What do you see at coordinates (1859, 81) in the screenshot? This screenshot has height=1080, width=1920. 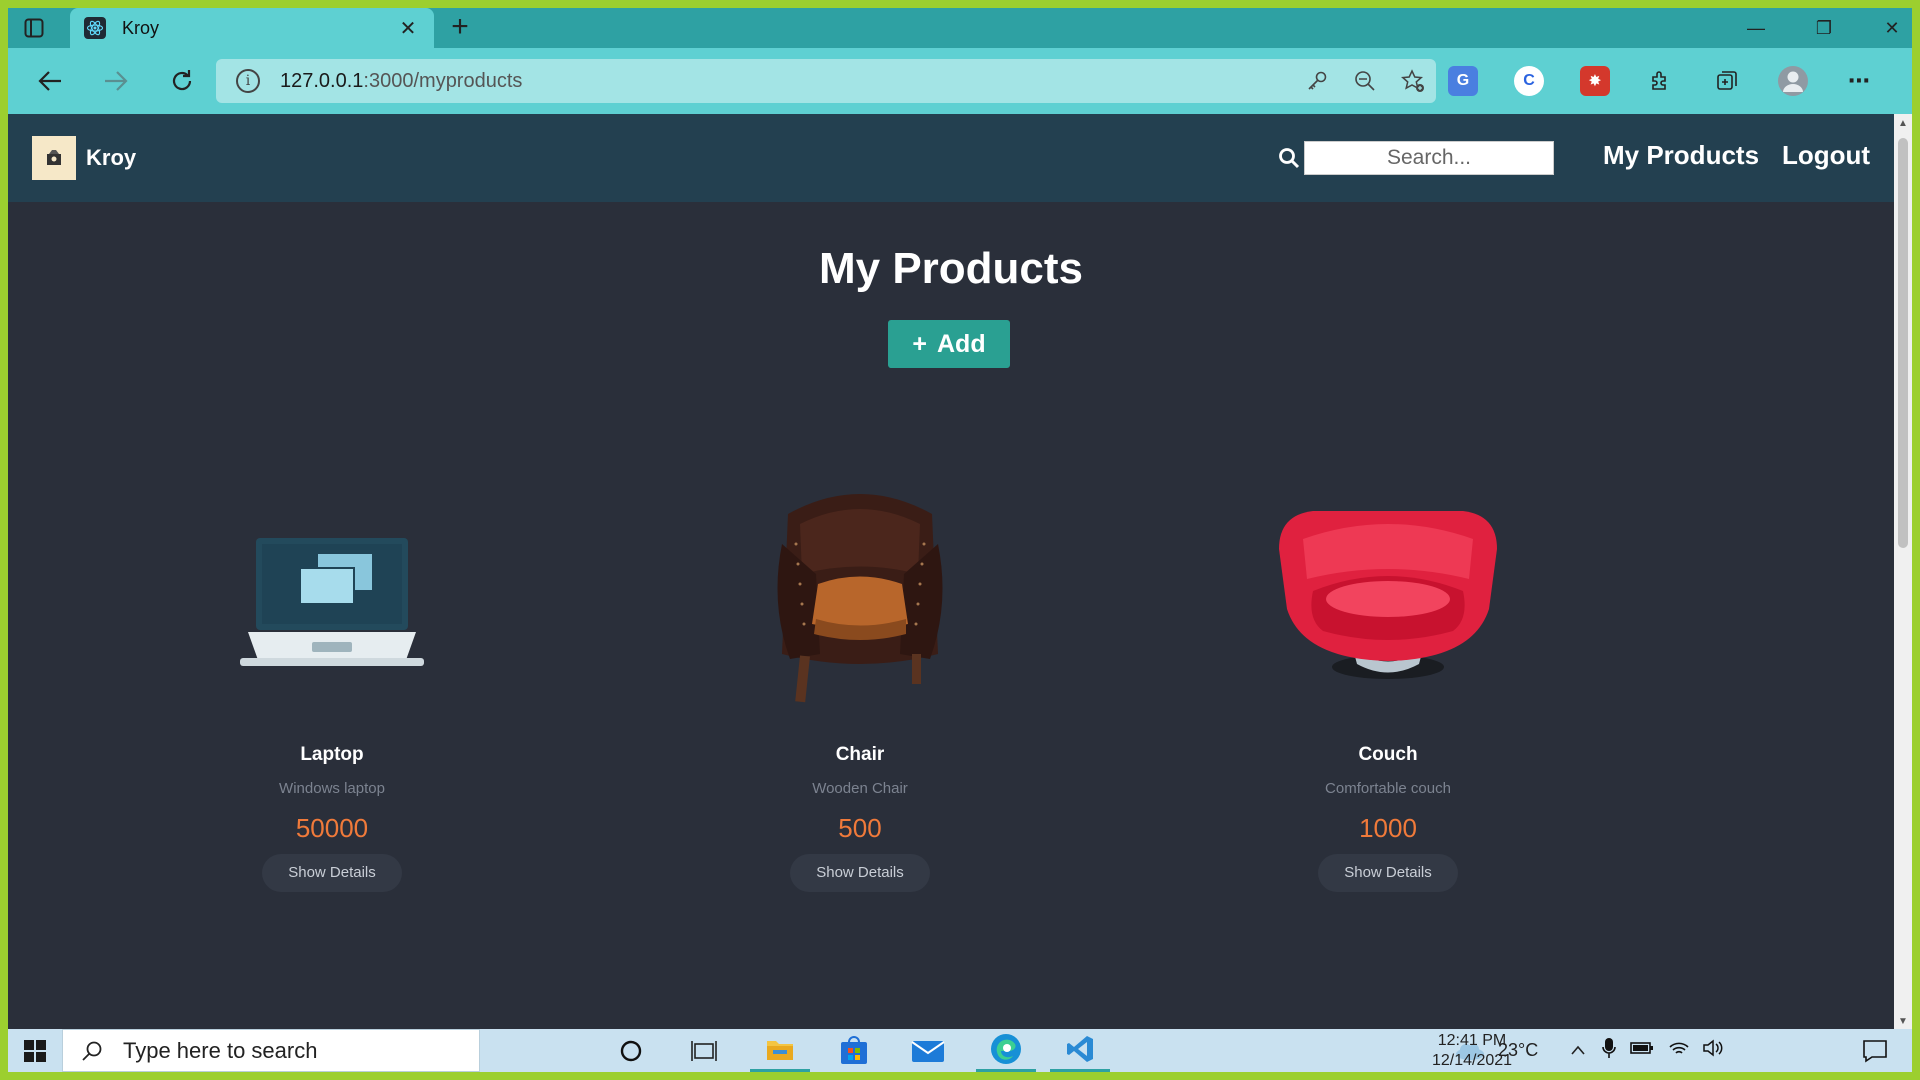 I see `more-options-icon: ⋯` at bounding box center [1859, 81].